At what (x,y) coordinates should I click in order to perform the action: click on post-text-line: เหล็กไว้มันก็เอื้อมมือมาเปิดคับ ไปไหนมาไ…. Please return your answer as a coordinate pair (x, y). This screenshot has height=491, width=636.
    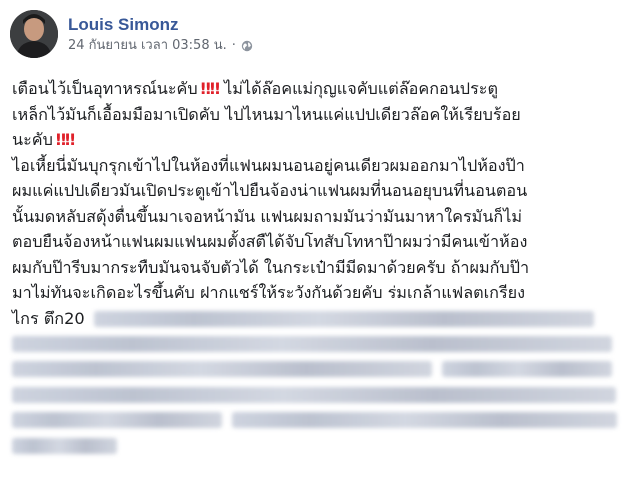
    Looking at the image, I should click on (266, 114).